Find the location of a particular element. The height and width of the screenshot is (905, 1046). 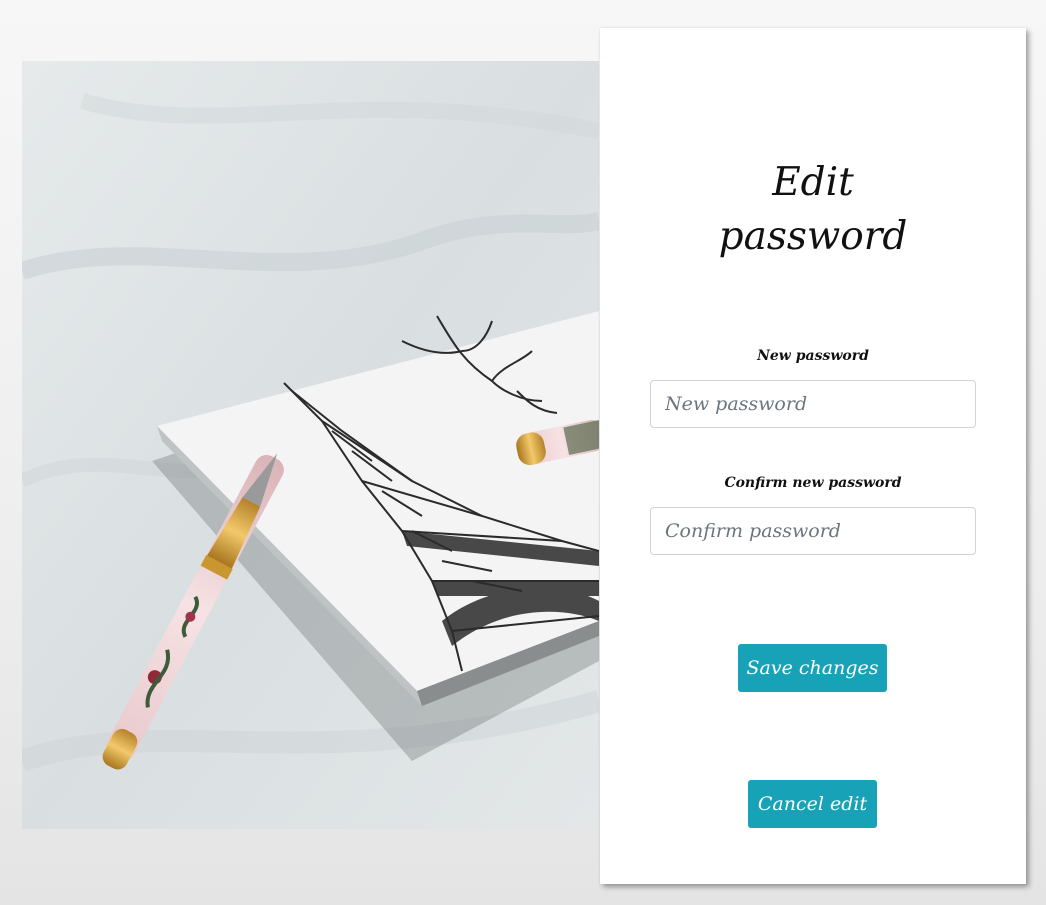

cancel-edit-button: Cancel edit is located at coordinates (812, 804).